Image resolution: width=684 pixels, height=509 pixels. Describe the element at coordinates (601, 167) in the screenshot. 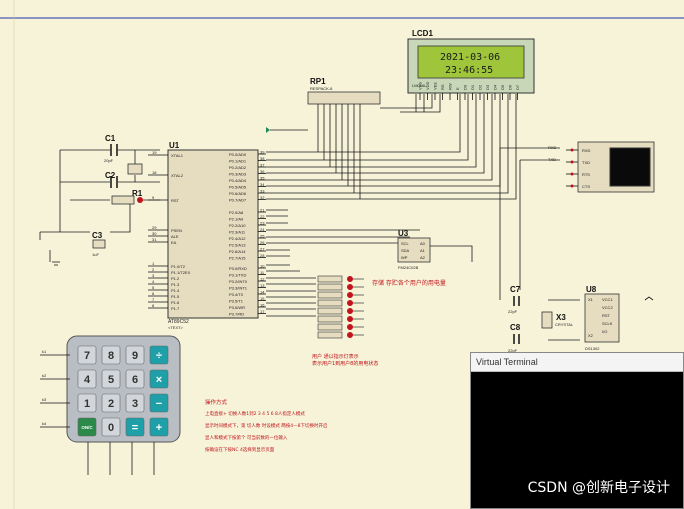

I see `serial-connector: RXD TXD RTS CTS RXD TXD` at that location.